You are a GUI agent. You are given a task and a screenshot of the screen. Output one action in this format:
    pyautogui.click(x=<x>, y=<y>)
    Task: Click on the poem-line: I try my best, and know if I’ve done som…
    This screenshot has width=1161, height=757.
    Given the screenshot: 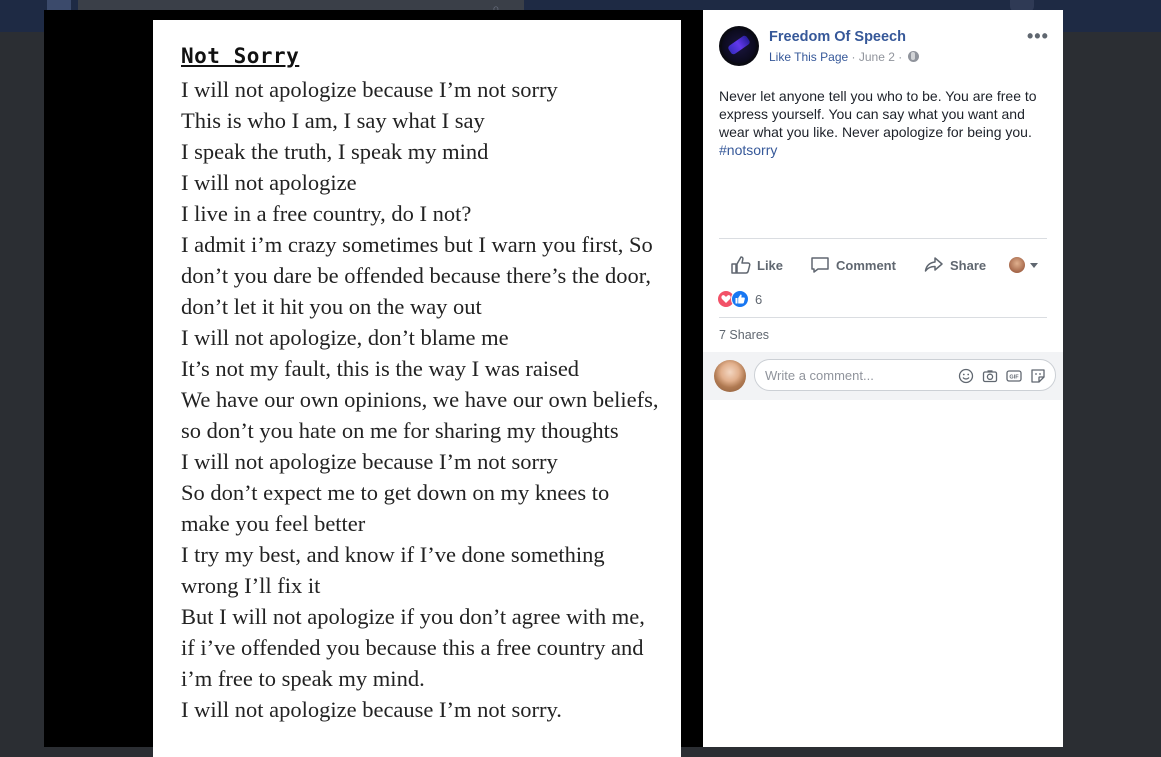 What is the action you would take?
    pyautogui.click(x=393, y=554)
    